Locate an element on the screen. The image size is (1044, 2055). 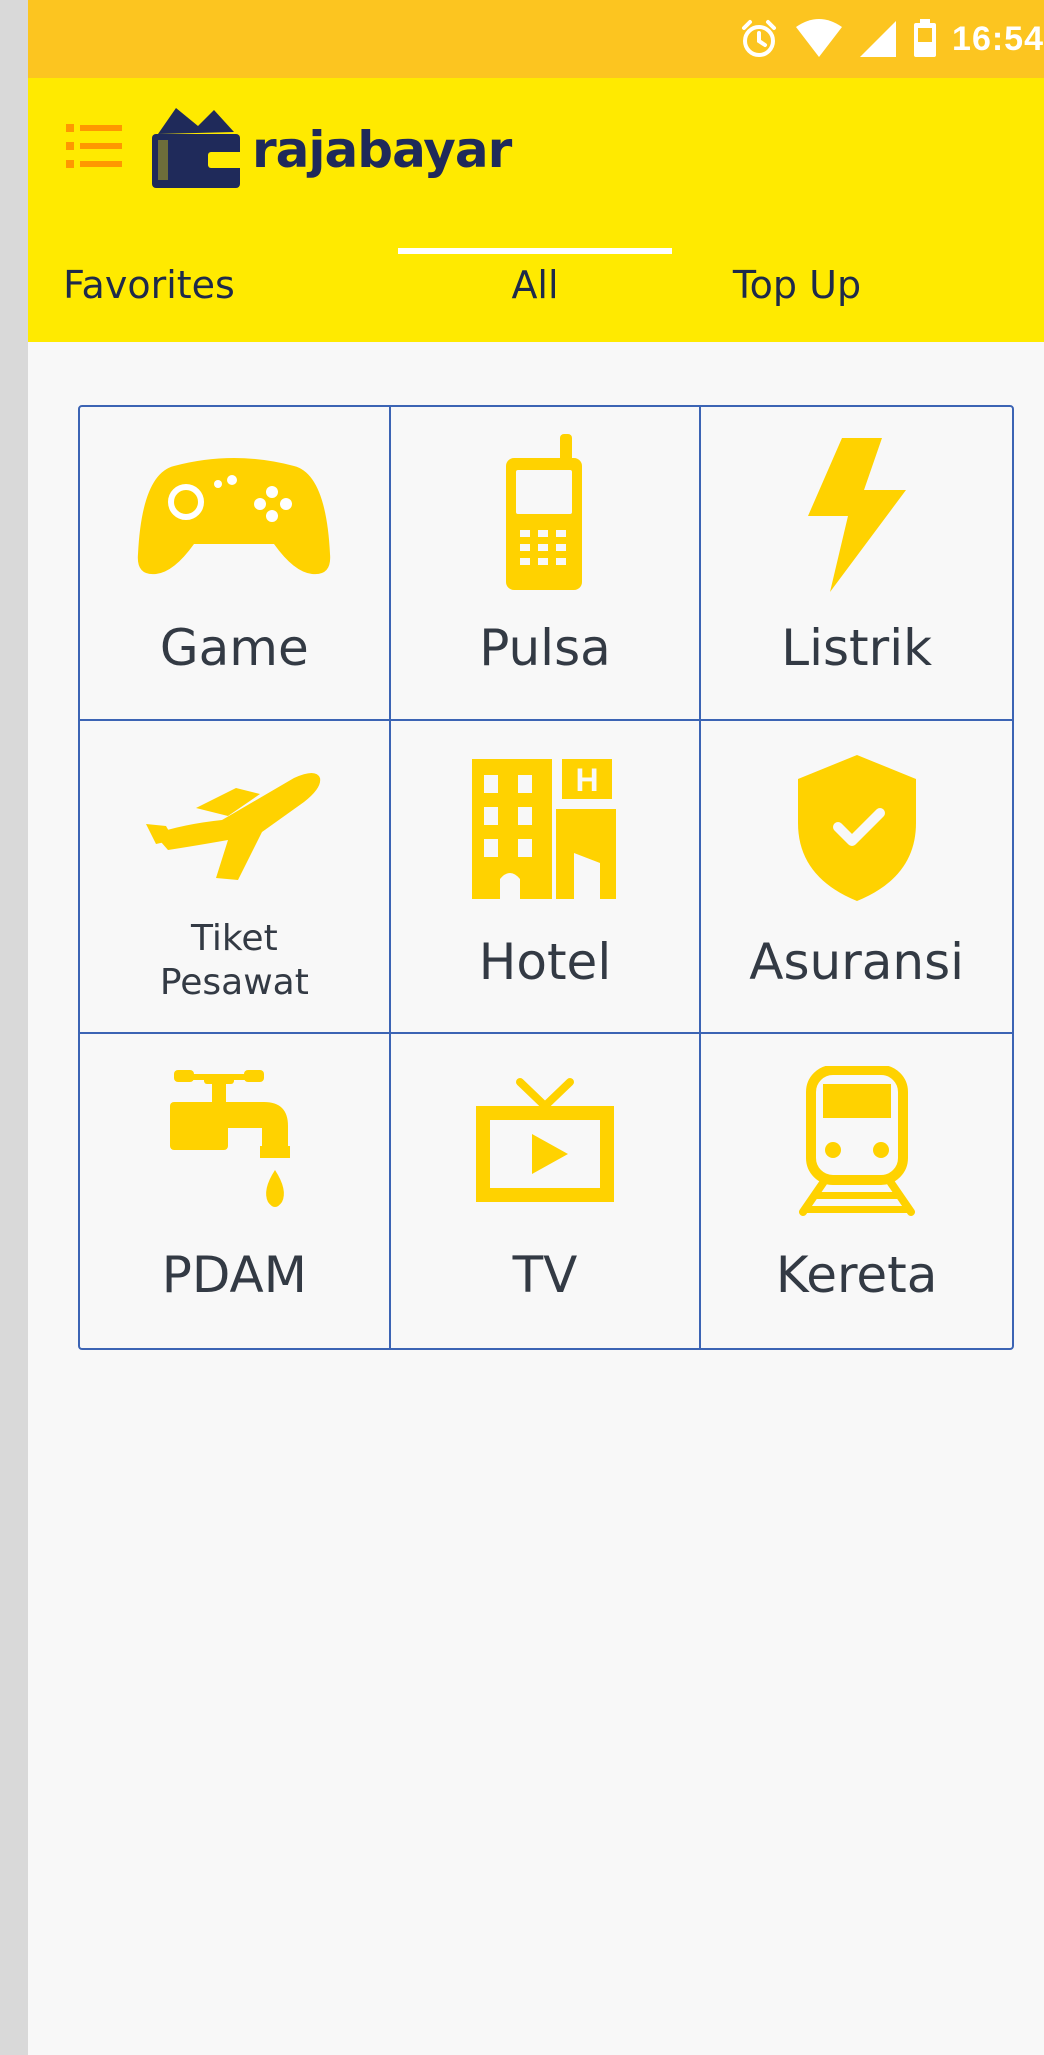
category-asuransi: Asuransi is located at coordinates (856, 878).